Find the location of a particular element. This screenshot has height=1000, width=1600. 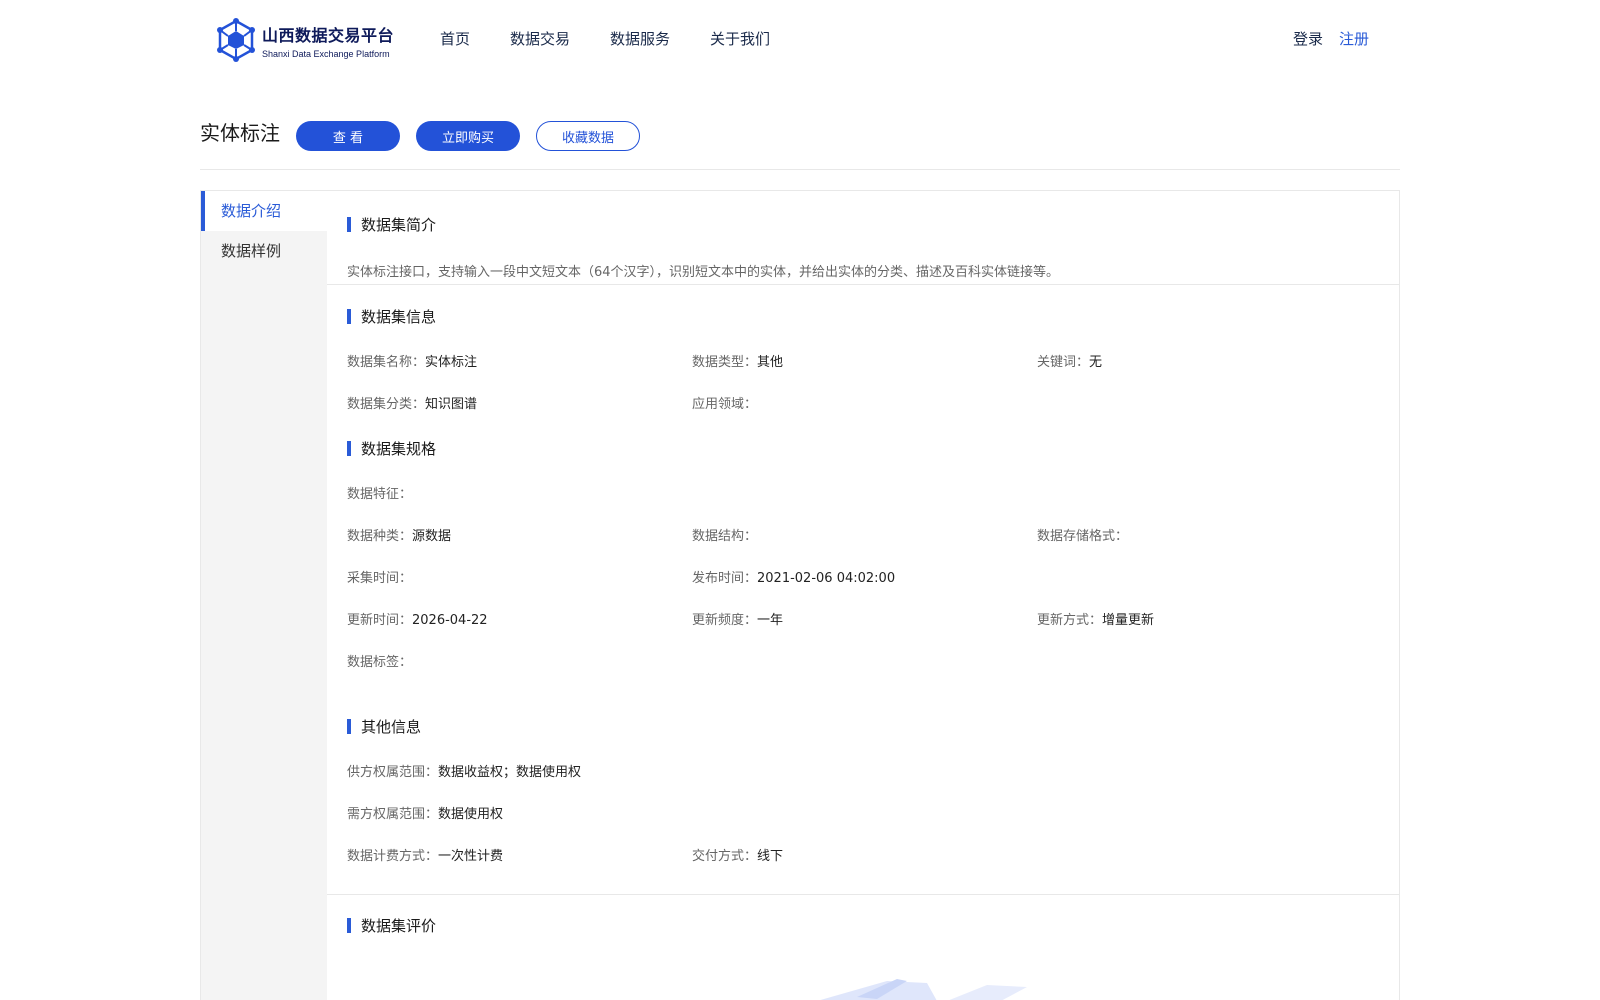

section-intro-heading: 数据集简介 is located at coordinates (391, 224).